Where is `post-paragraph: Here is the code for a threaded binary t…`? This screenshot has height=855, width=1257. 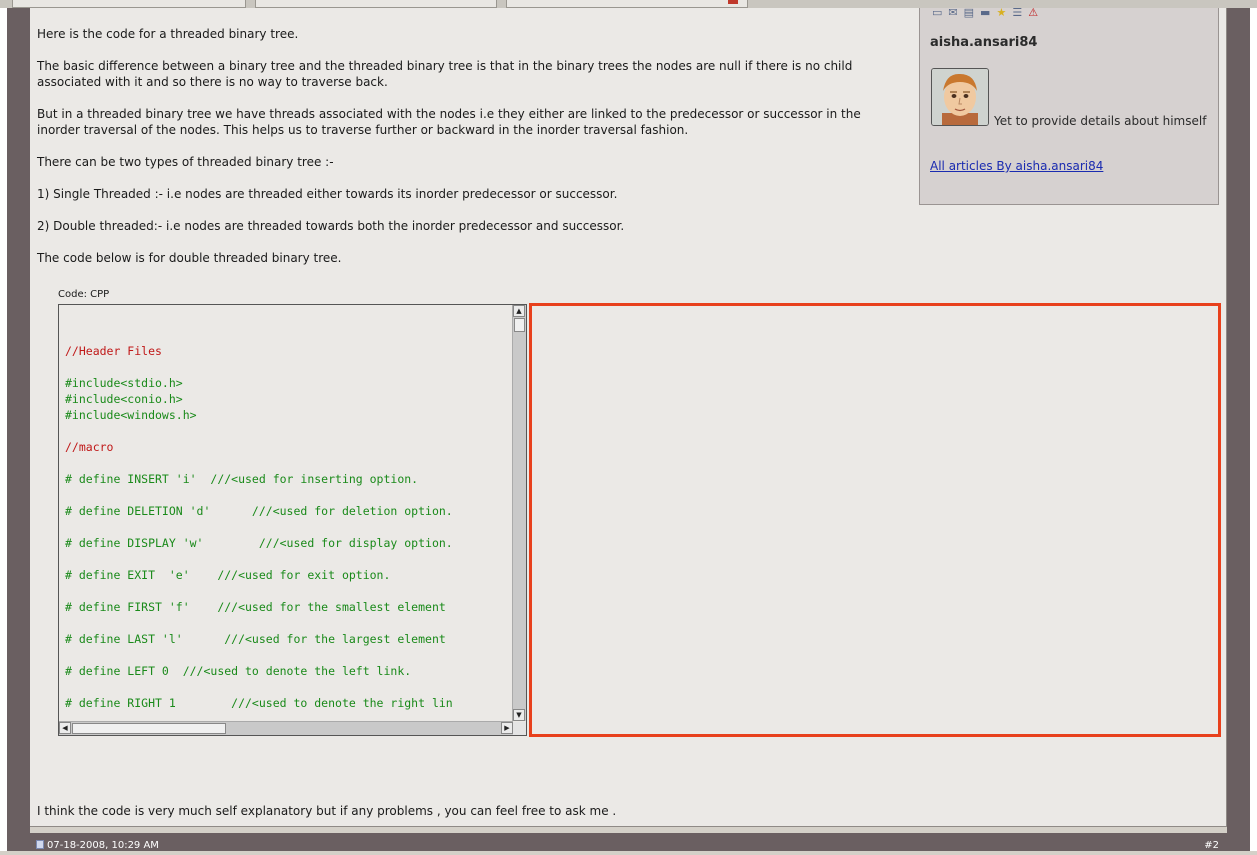 post-paragraph: Here is the code for a threaded binary t… is located at coordinates (168, 34).